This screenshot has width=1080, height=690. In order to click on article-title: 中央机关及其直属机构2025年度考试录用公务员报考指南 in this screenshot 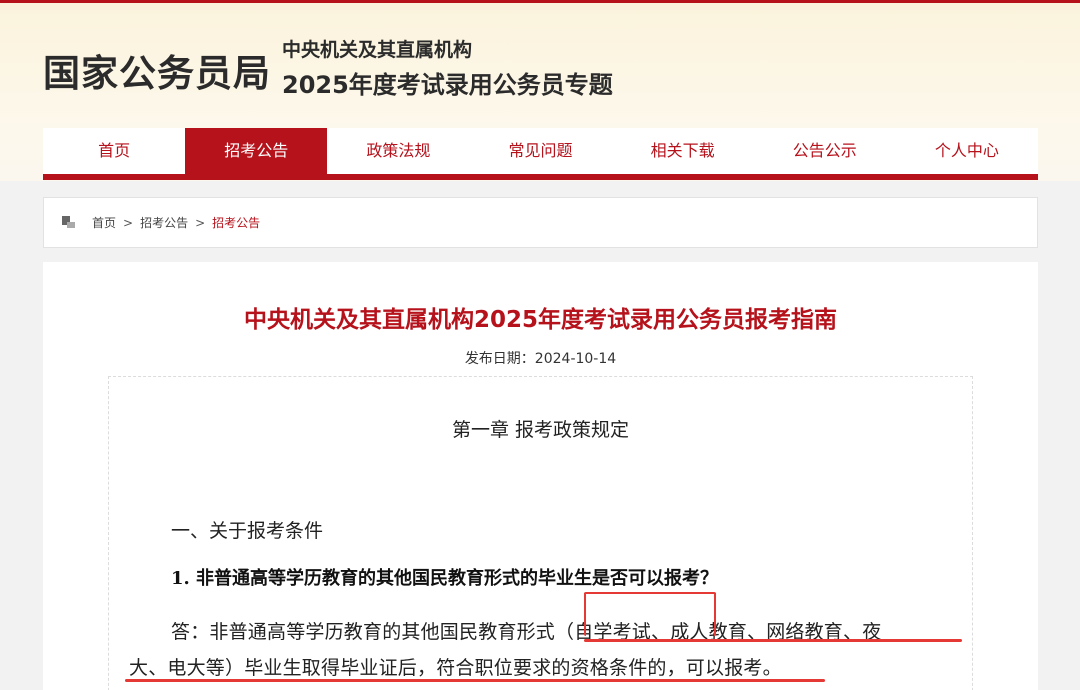, I will do `click(540, 320)`.